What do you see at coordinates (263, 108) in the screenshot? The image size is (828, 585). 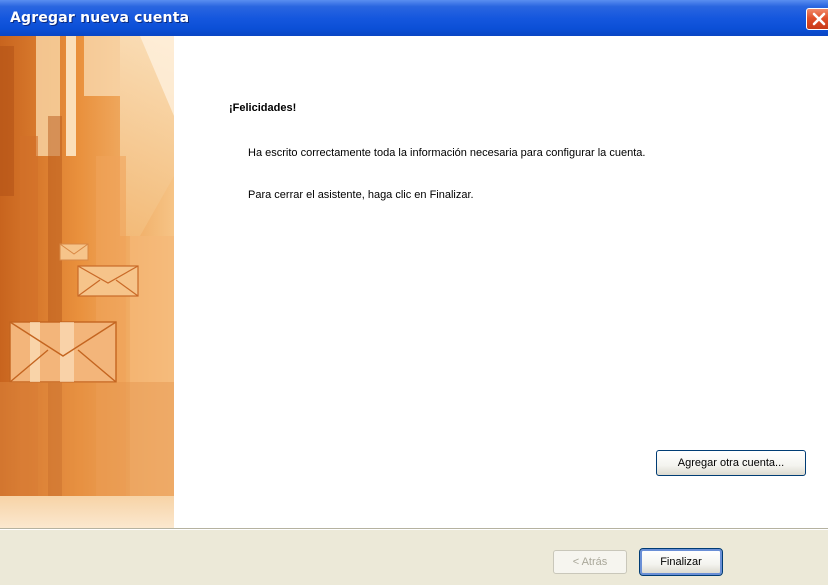 I see `page-heading: ¡Felicidades!` at bounding box center [263, 108].